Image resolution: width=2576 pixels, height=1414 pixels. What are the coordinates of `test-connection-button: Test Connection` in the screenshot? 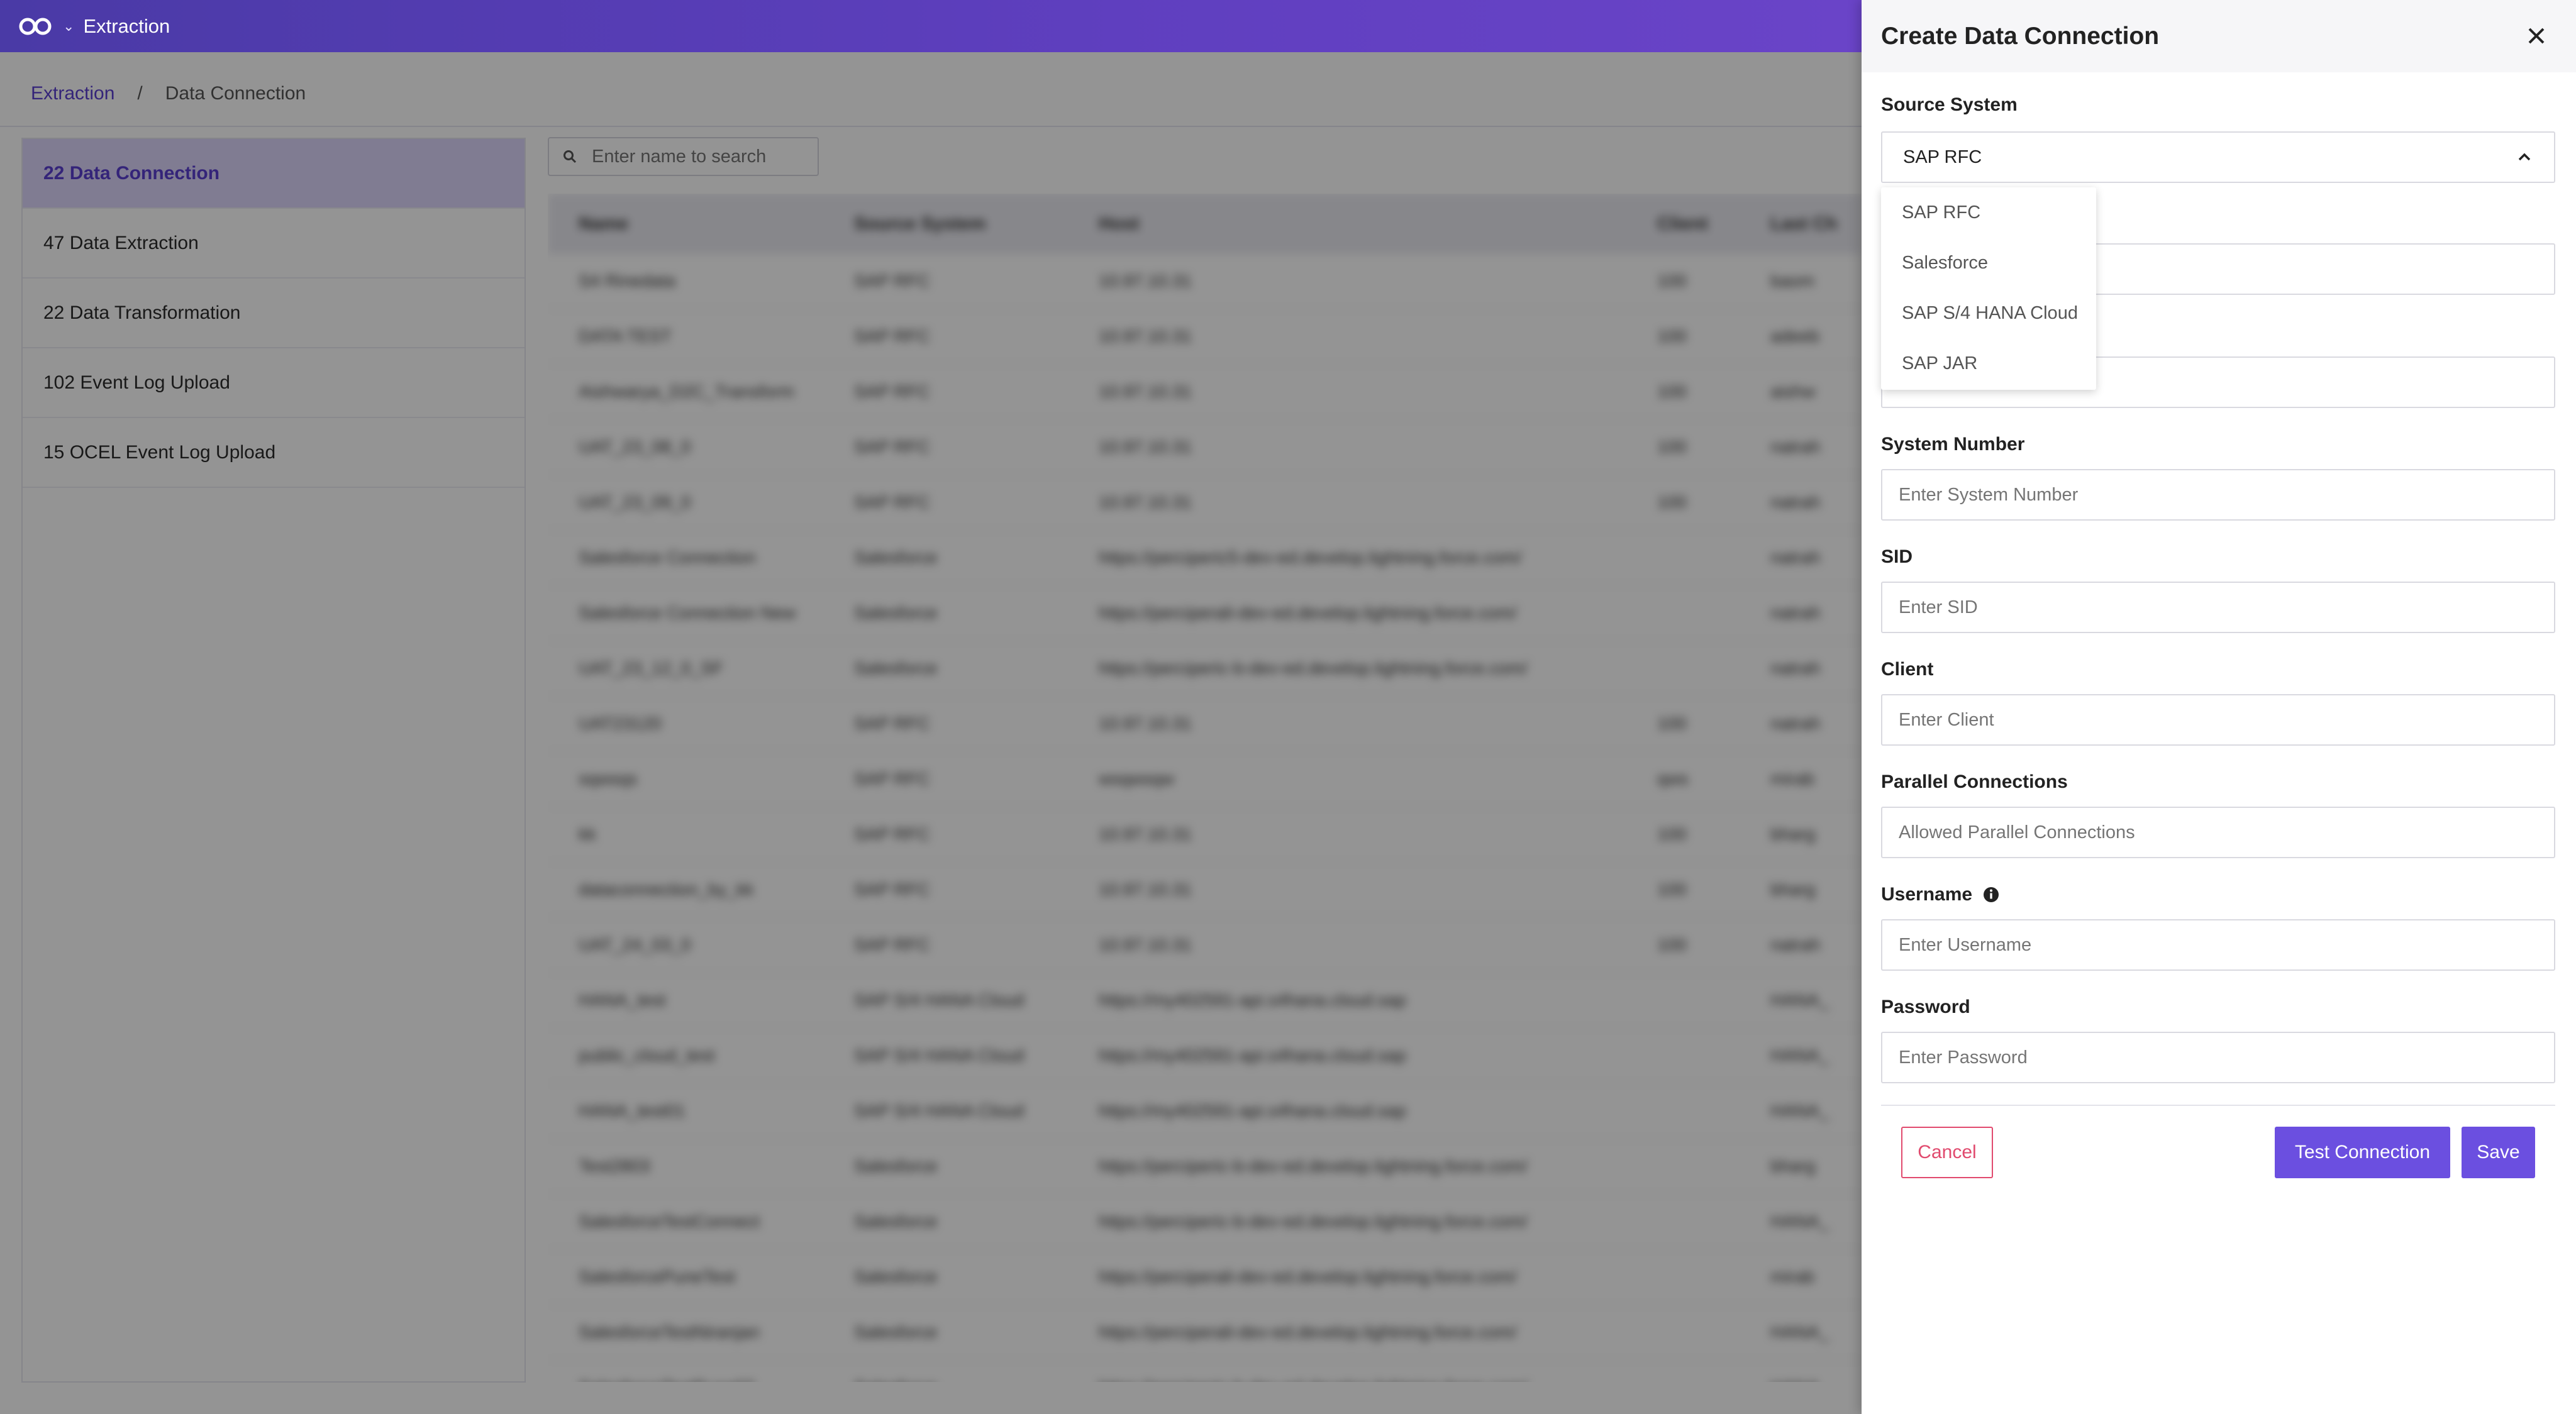 It's located at (2362, 1152).